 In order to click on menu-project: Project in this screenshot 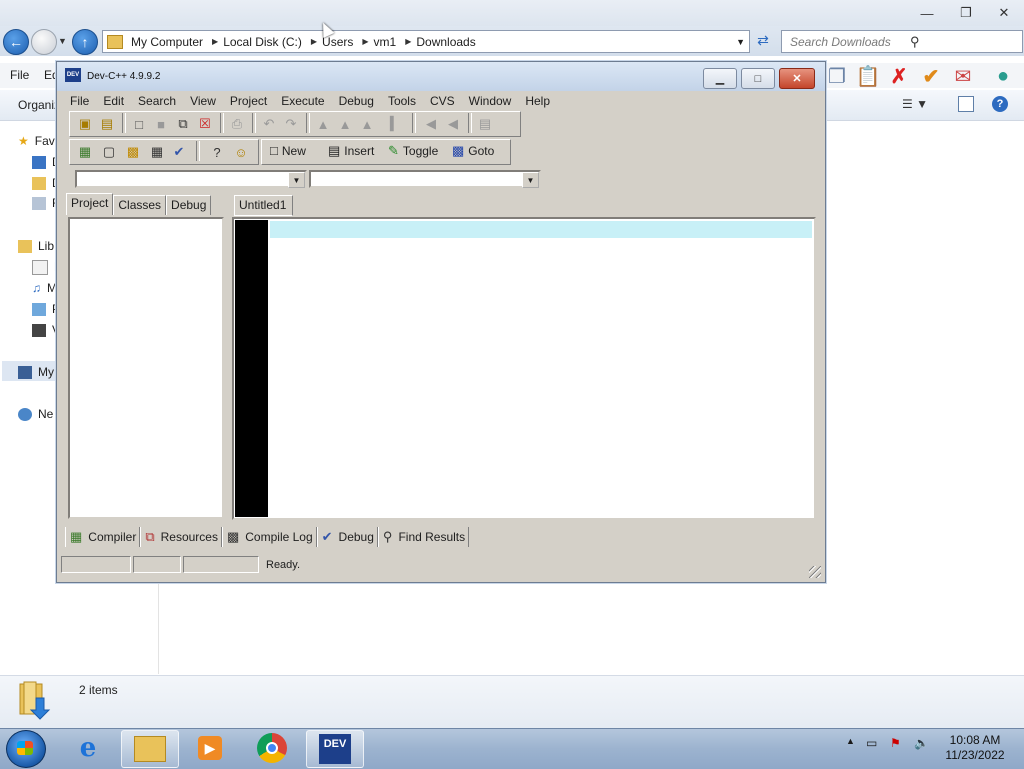, I will do `click(248, 101)`.